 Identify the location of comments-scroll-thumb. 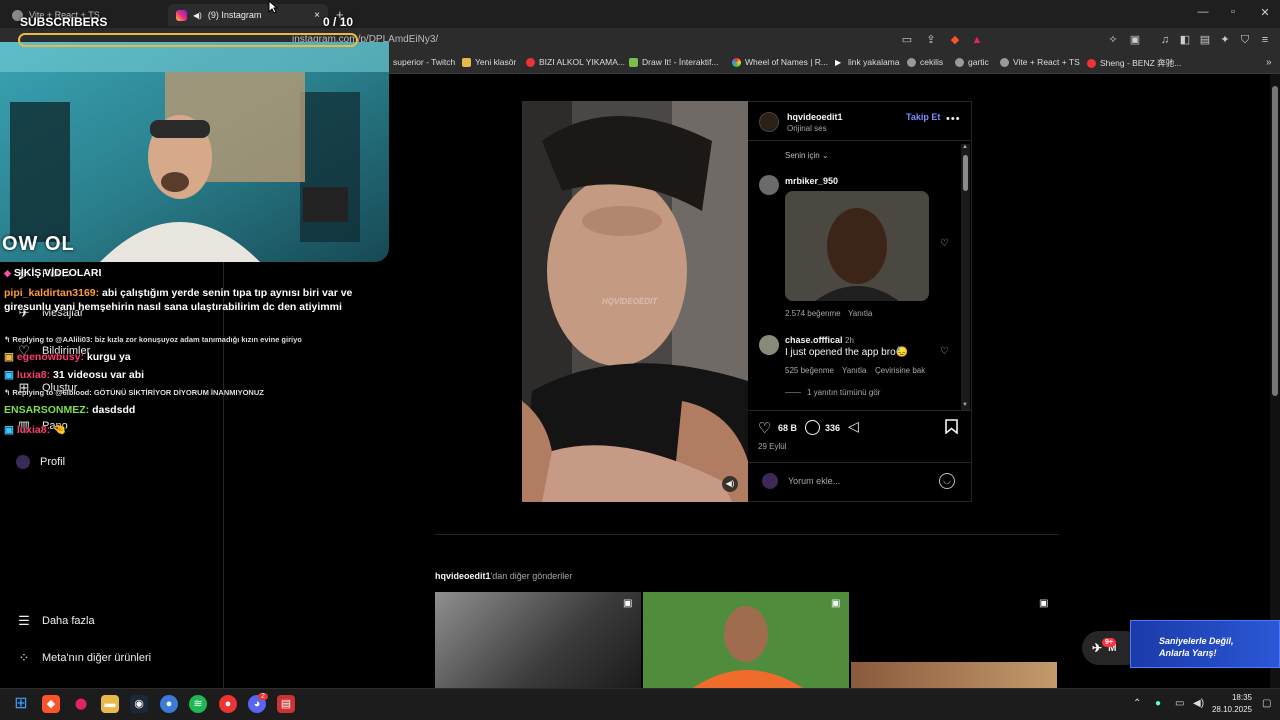
(965, 173).